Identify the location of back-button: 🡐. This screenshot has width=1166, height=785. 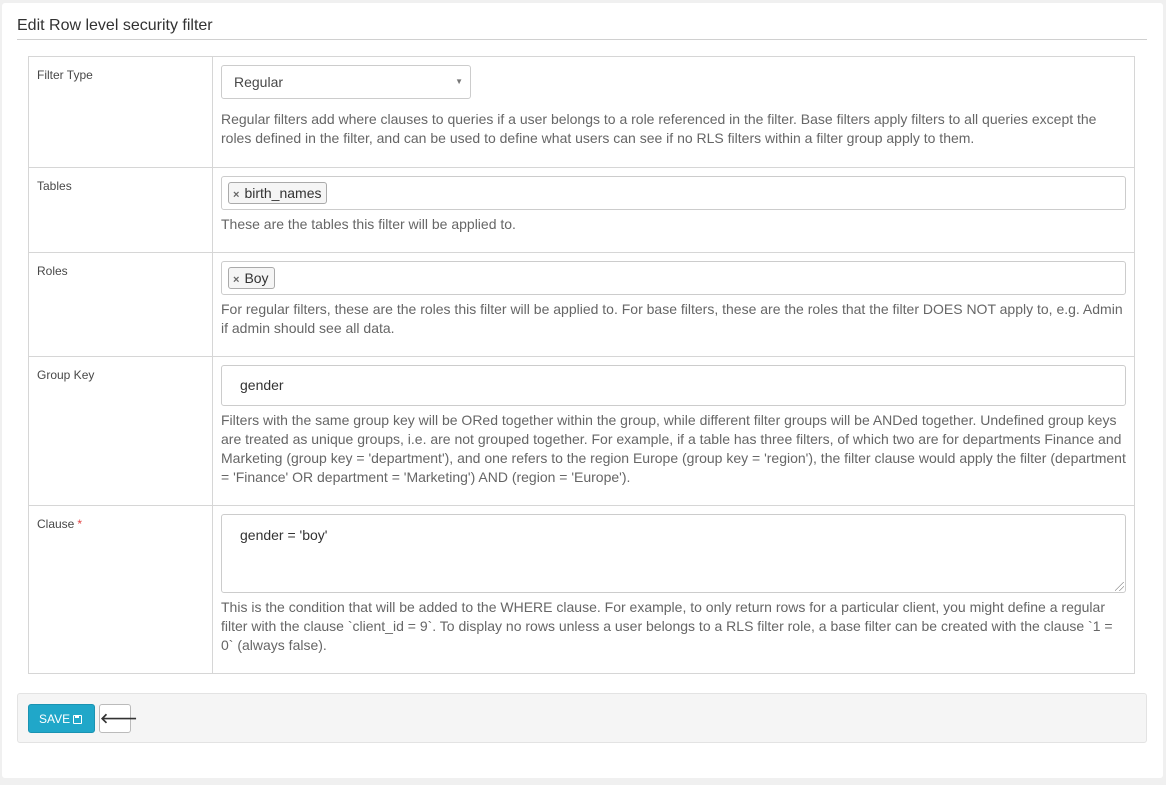
(118, 718).